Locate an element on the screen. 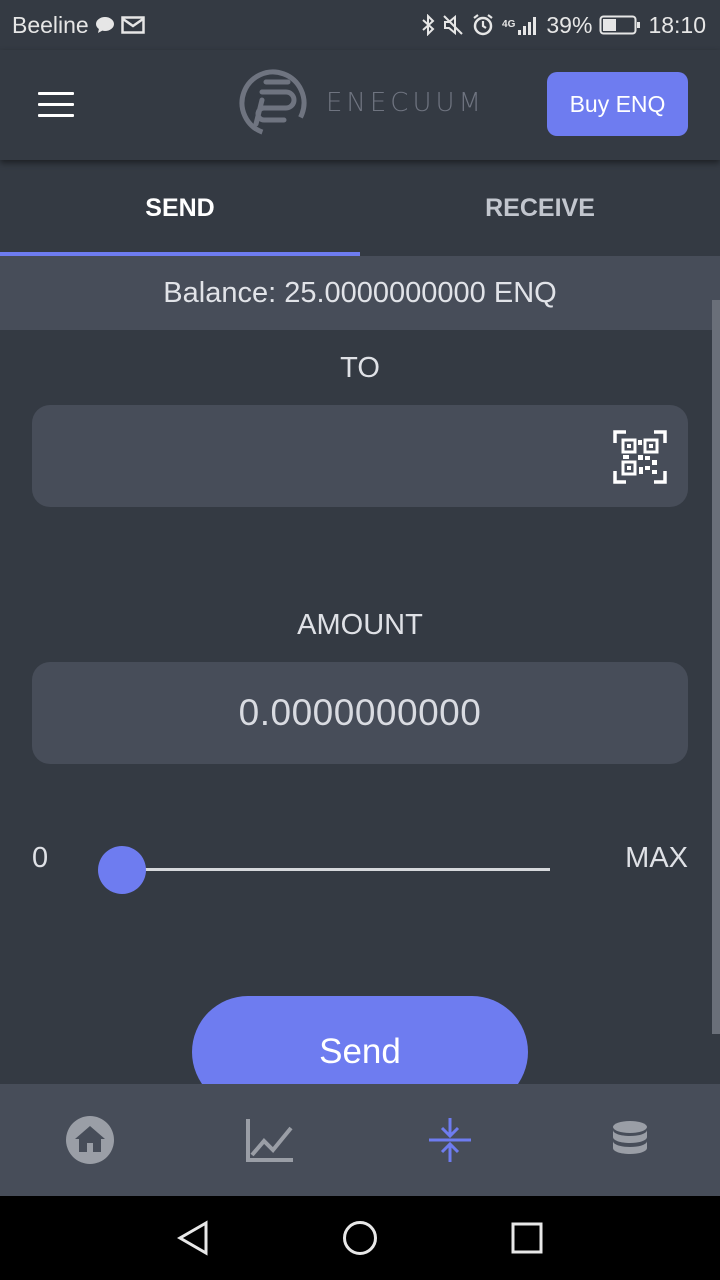 Image resolution: width=720 pixels, height=1280 pixels. back-icon is located at coordinates (193, 1238).